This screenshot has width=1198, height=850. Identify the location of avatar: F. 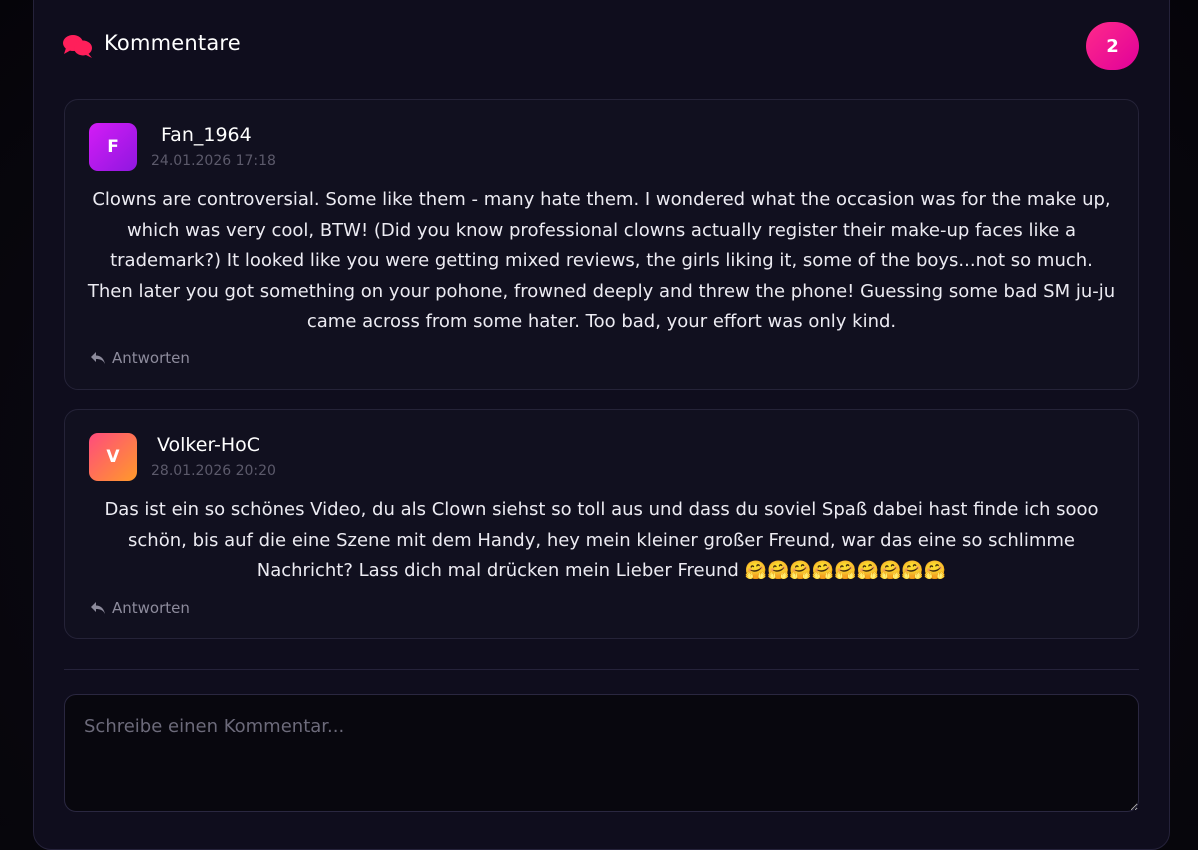
(113, 147).